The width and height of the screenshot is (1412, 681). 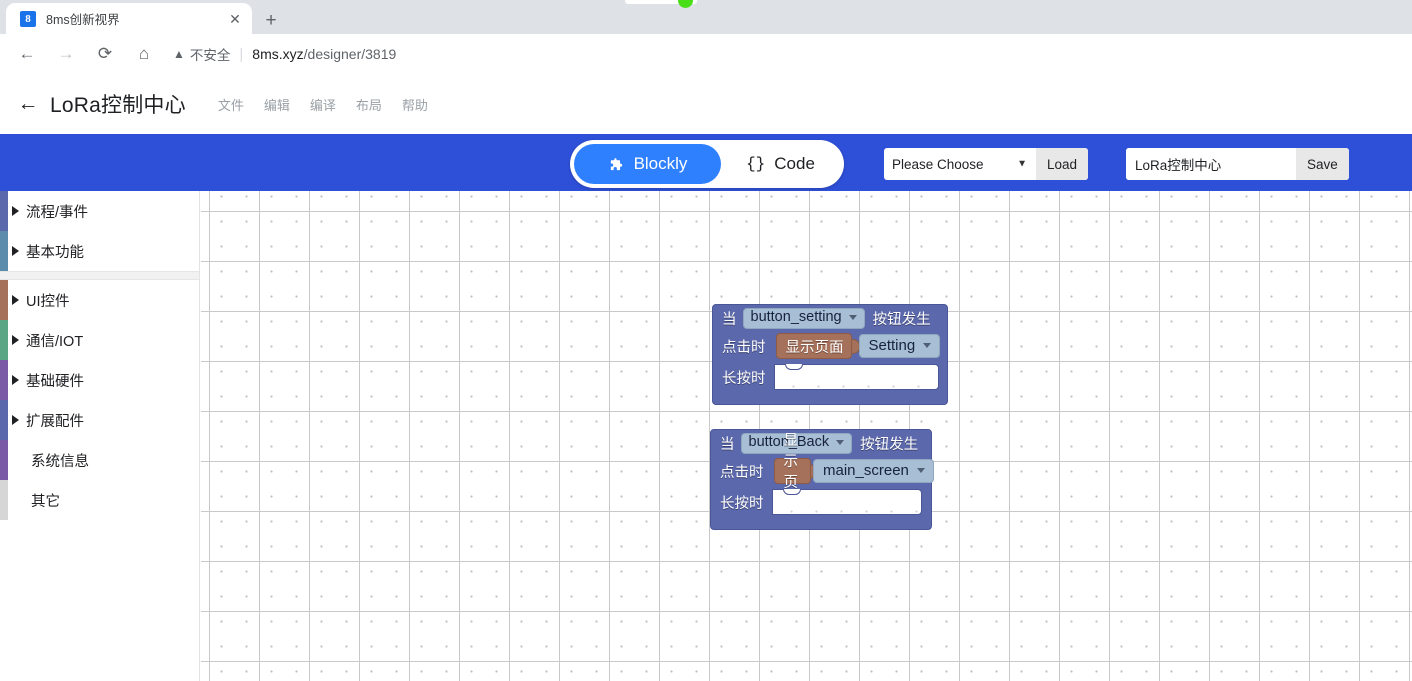 I want to click on inner-statement-group: 显示页面 main_screen, so click(x=853, y=472).